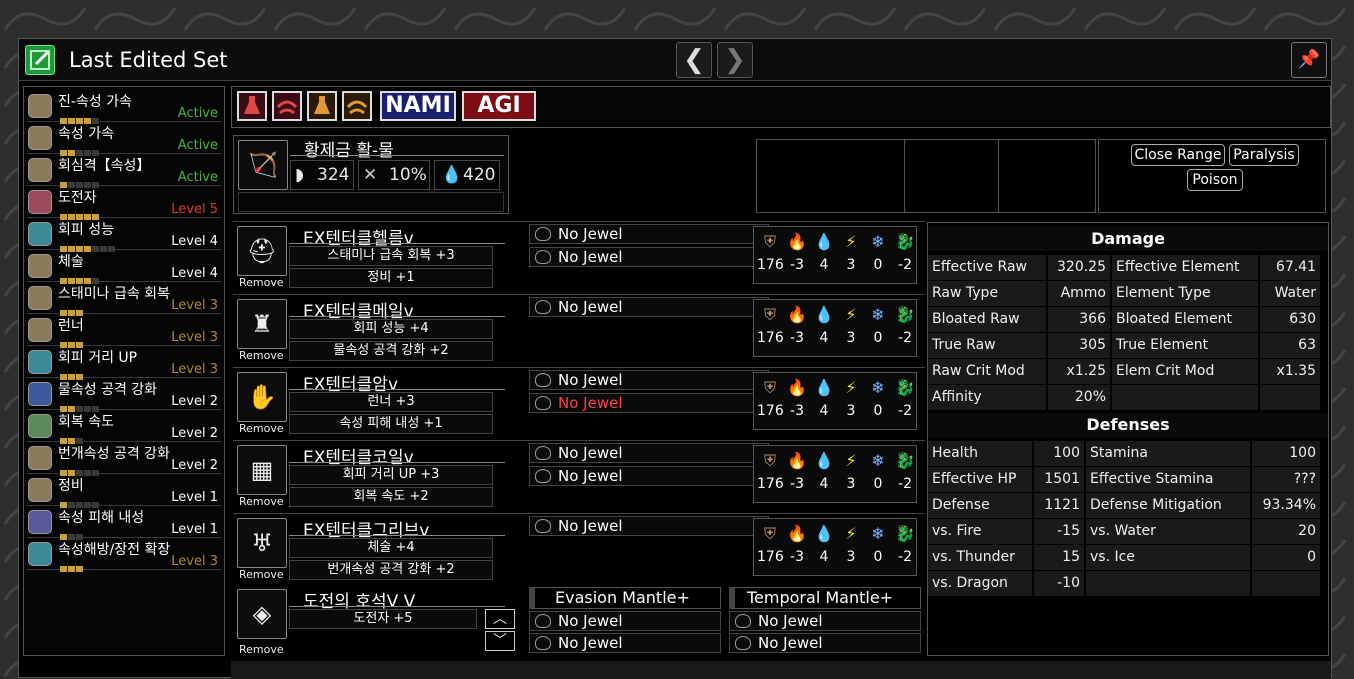  What do you see at coordinates (418, 106) in the screenshot?
I see `tag-nami: NAMI` at bounding box center [418, 106].